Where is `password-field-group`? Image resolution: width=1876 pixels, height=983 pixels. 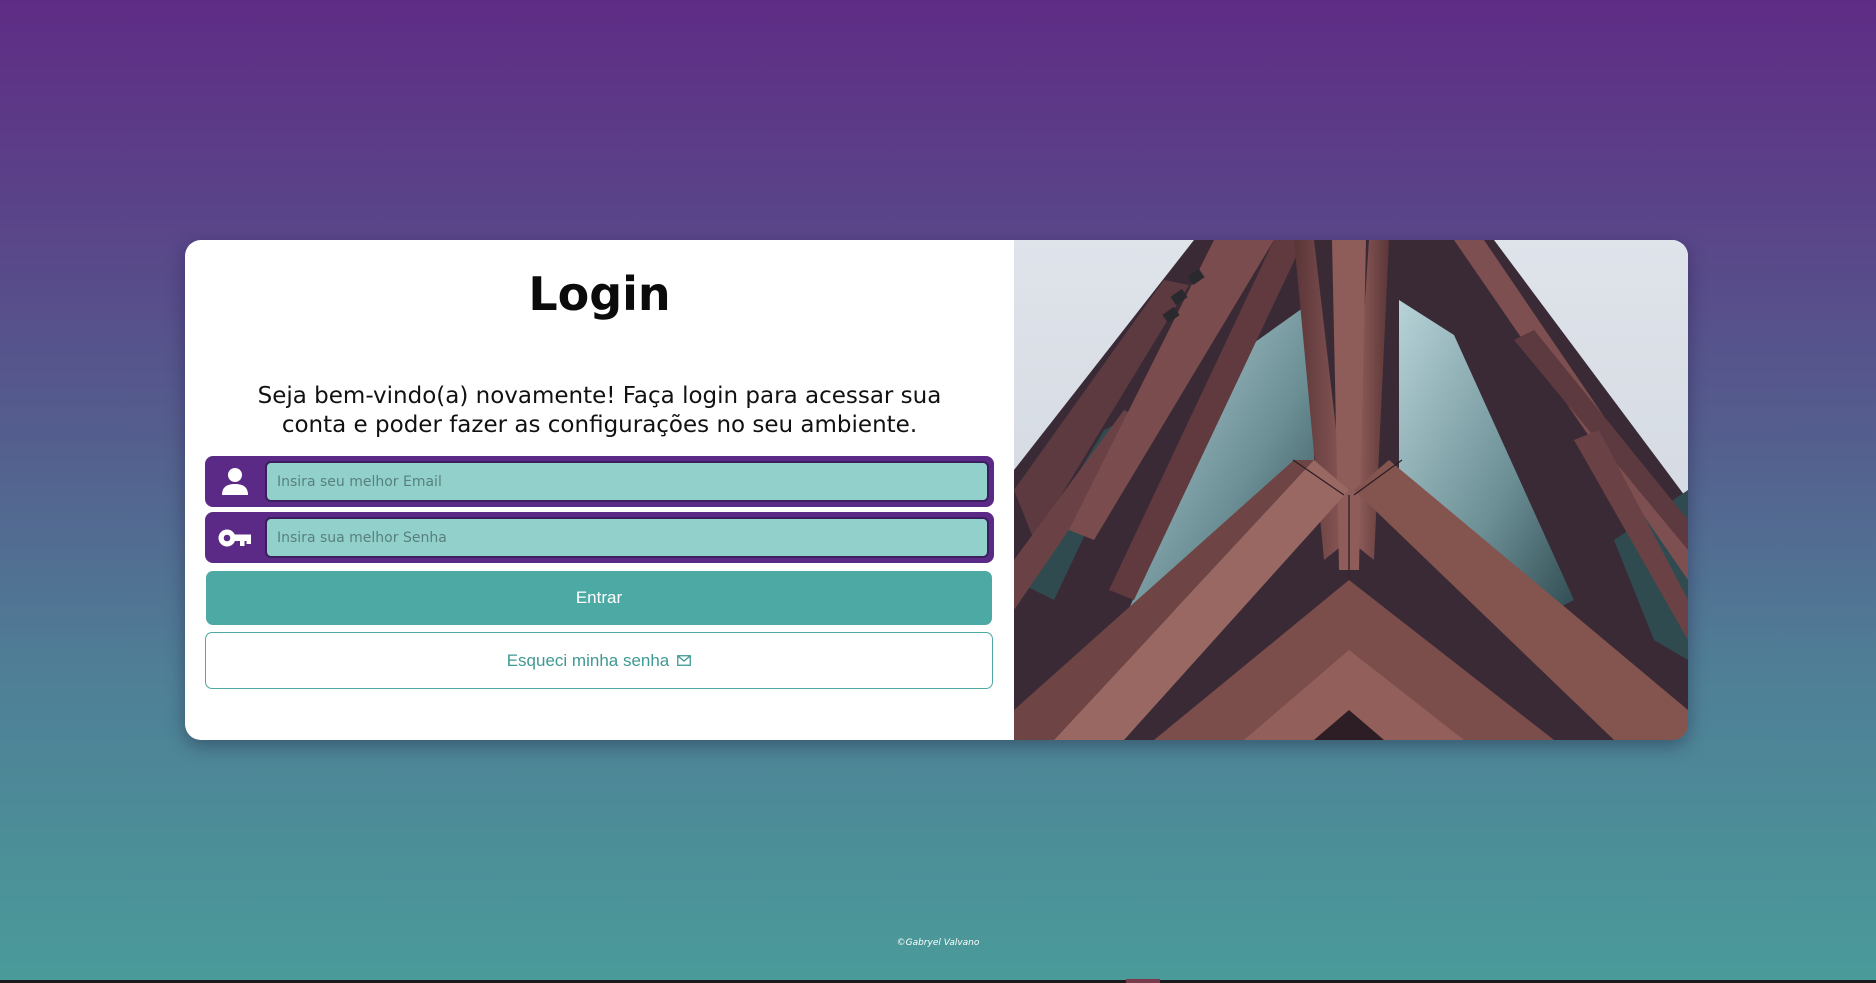
password-field-group is located at coordinates (599, 537).